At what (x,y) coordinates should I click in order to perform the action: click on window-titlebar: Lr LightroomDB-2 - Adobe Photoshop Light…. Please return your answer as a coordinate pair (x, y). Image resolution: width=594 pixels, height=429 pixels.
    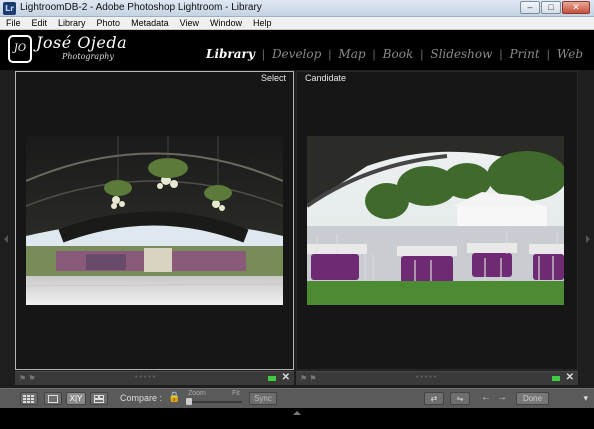
    Looking at the image, I should click on (297, 8).